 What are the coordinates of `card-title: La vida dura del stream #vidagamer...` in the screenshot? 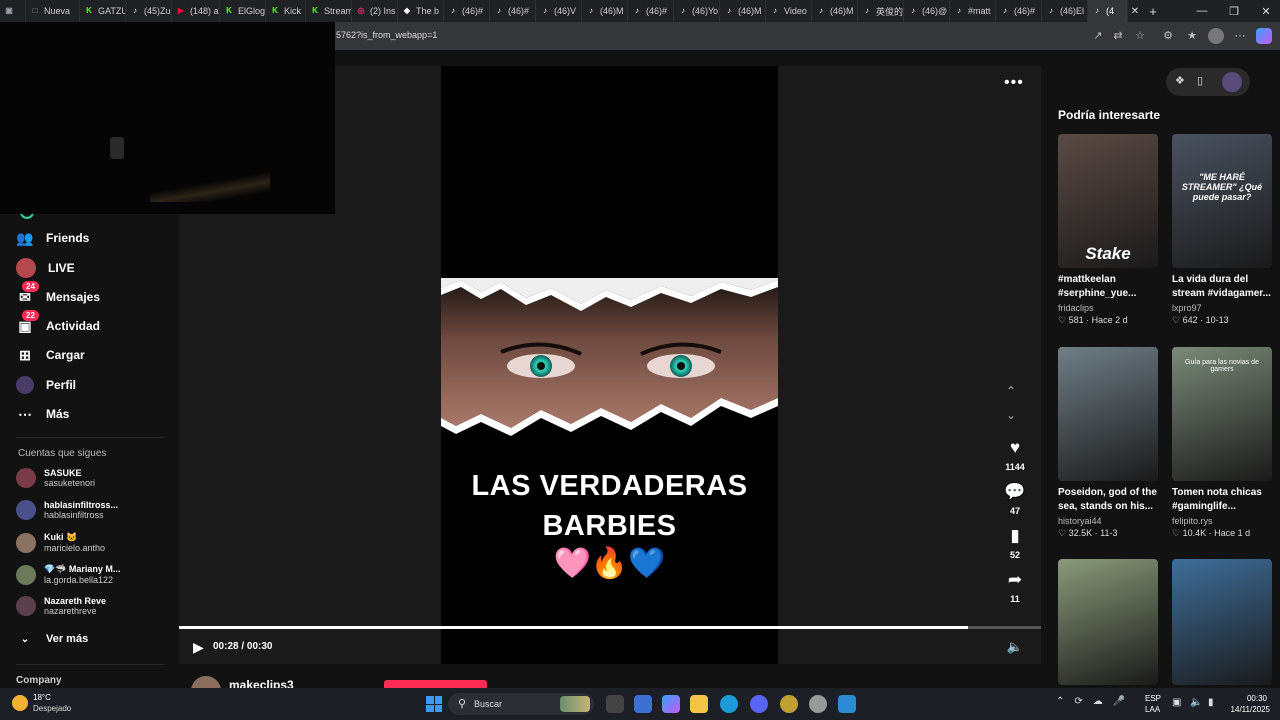 It's located at (1224, 287).